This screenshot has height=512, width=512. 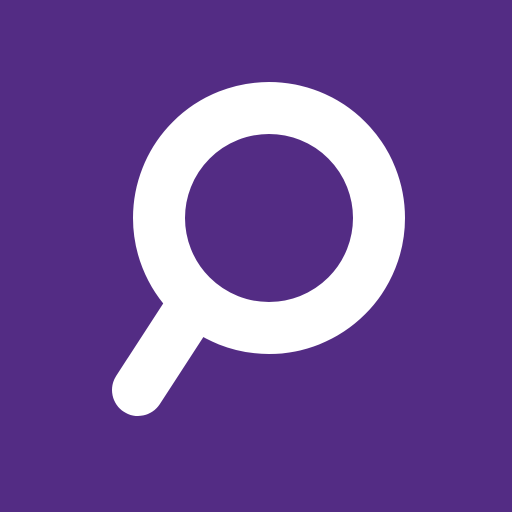 I want to click on magnifier-handle, so click(x=163, y=351).